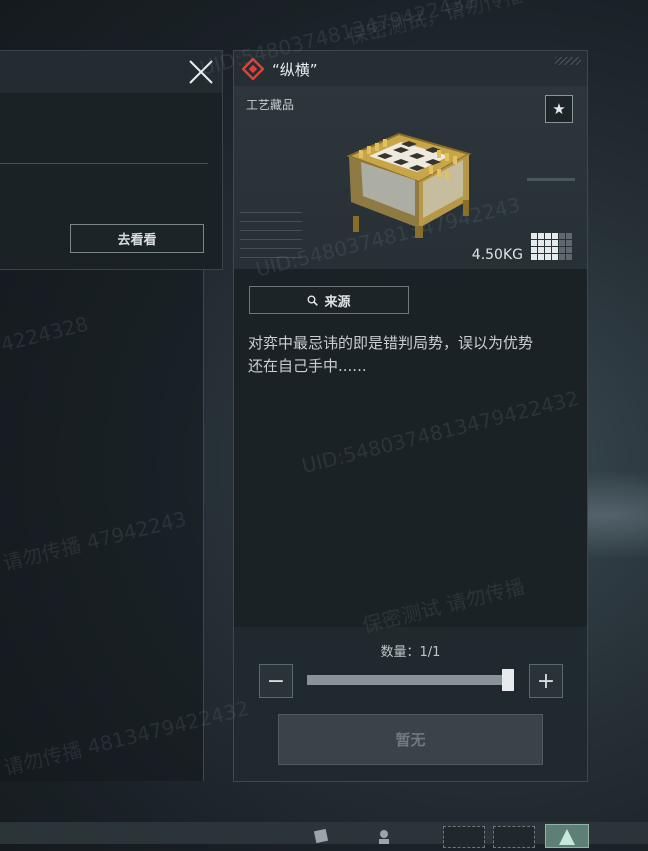 This screenshot has width=648, height=851. What do you see at coordinates (410, 68) in the screenshot?
I see `item-header: “纵横”` at bounding box center [410, 68].